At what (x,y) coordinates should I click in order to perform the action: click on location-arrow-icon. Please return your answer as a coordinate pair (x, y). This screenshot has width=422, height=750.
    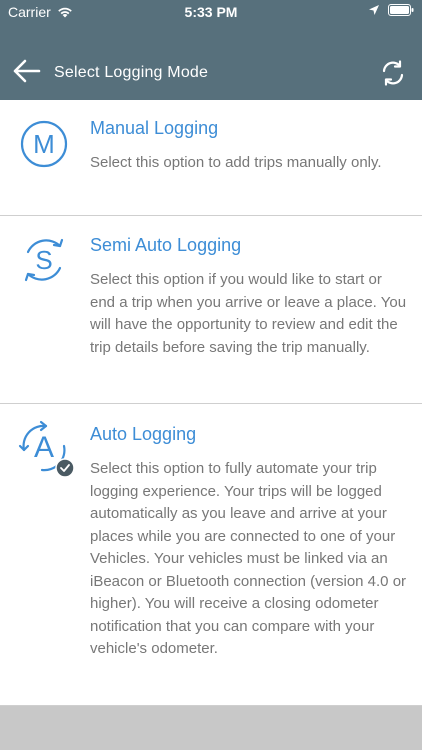
    Looking at the image, I should click on (374, 10).